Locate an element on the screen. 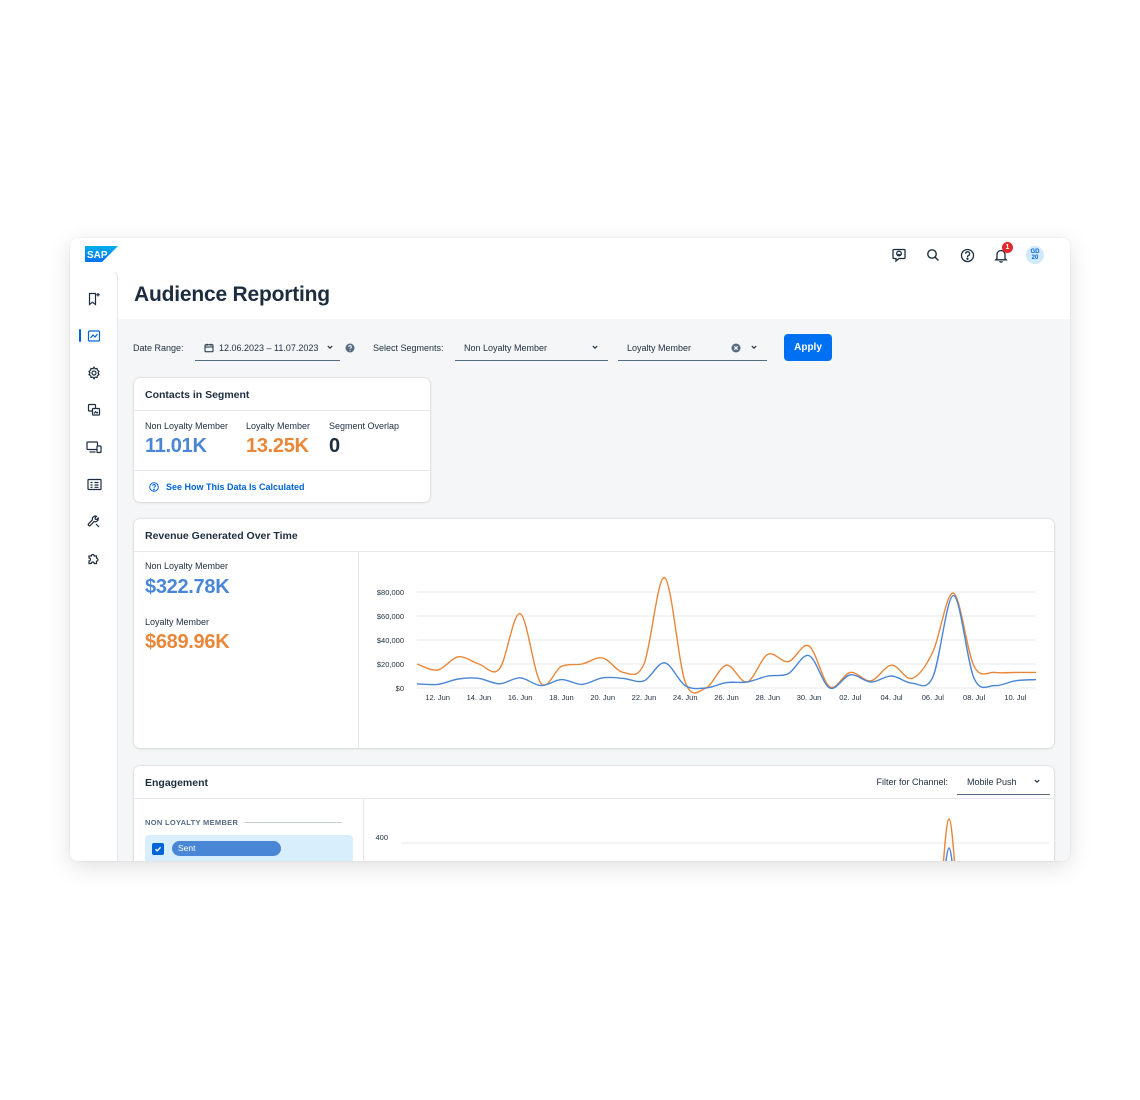 This screenshot has height=1100, width=1140. notification-badge: 1 is located at coordinates (1007, 247).